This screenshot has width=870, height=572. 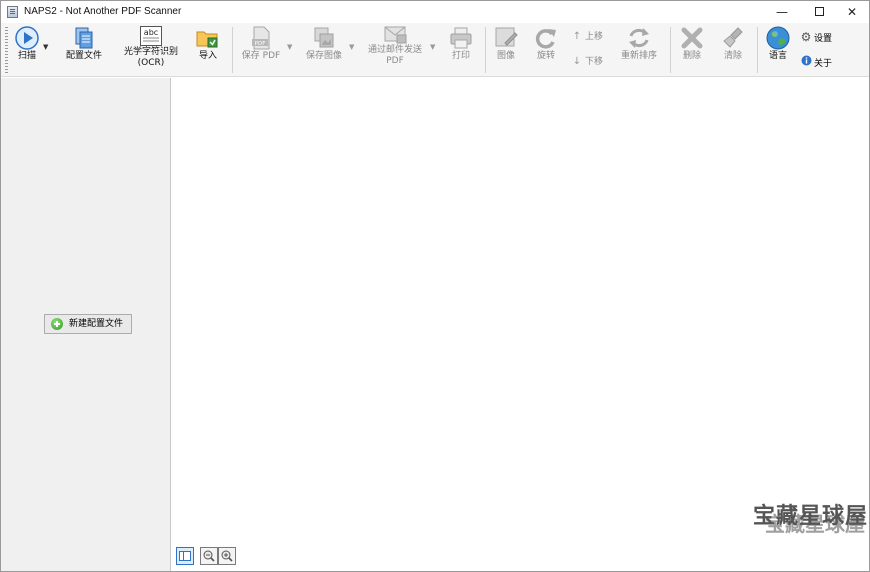 I want to click on ocr-label-line1: 光学字符识别, so click(x=150, y=52).